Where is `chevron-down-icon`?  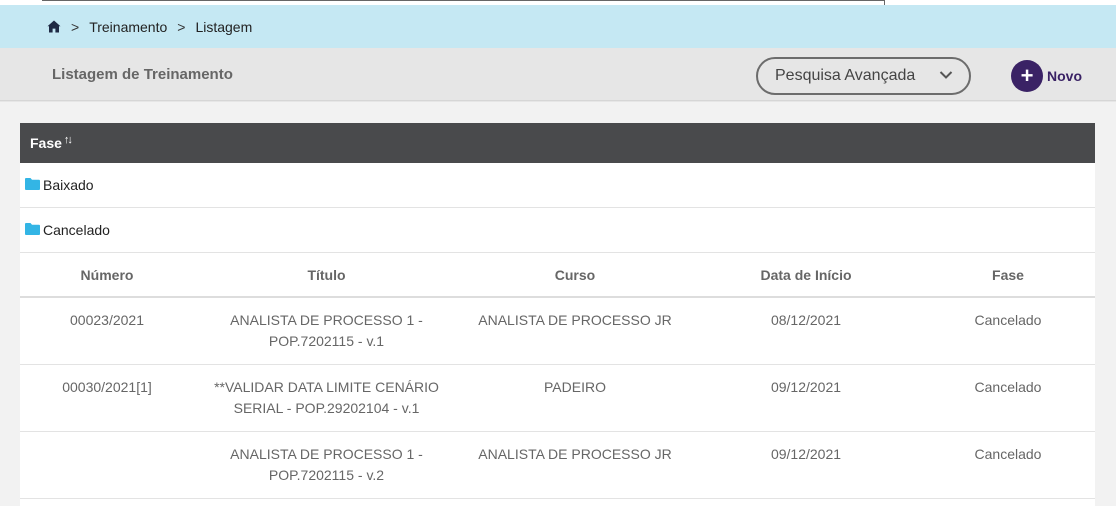 chevron-down-icon is located at coordinates (946, 75).